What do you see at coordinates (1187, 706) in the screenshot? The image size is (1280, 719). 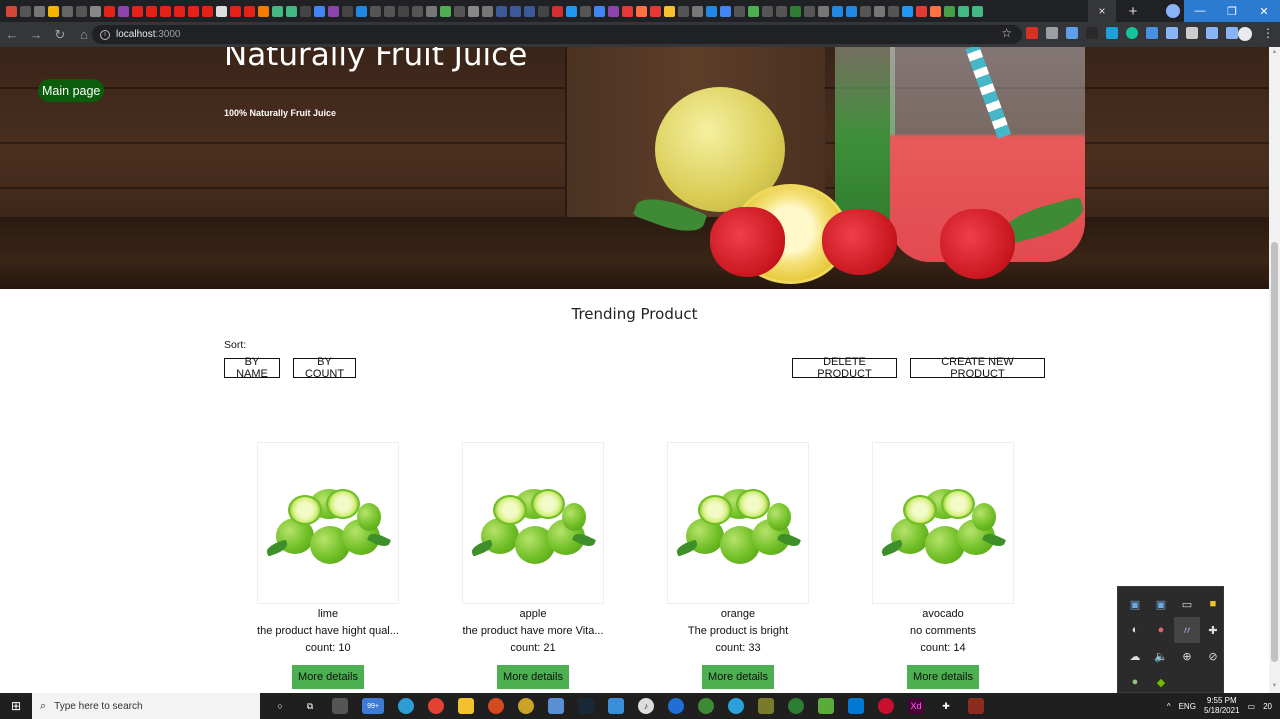 I see `language-indicator: ENG` at bounding box center [1187, 706].